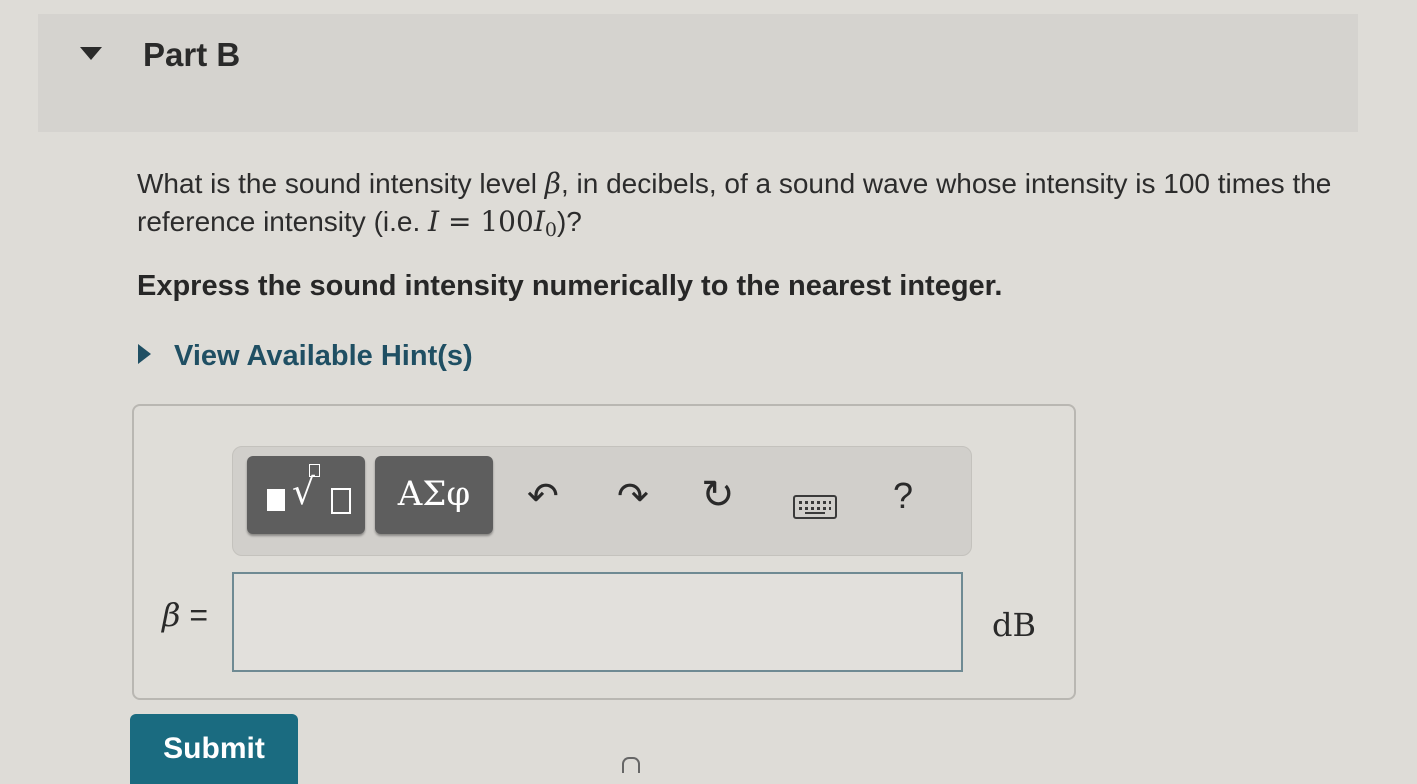  I want to click on answer-variable-label: β =, so click(185, 615).